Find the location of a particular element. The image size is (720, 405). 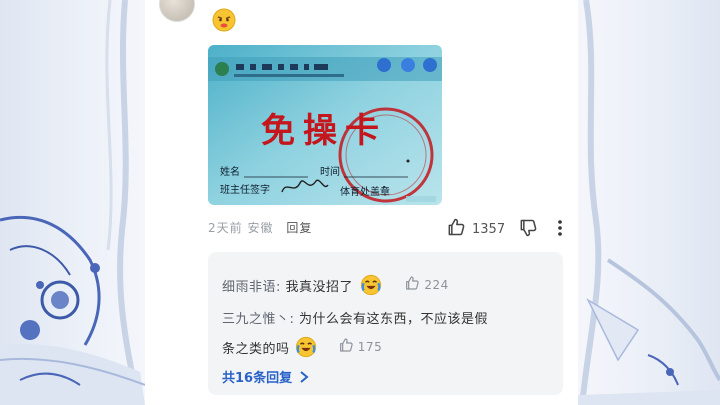

reply-like-button: 224 is located at coordinates (426, 284).